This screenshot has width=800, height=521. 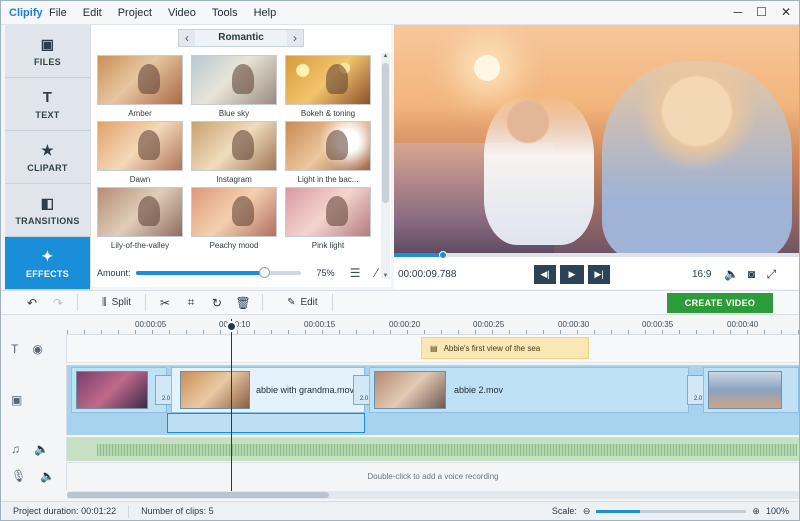 I want to click on tab-label: CLIPART, so click(x=47, y=167).